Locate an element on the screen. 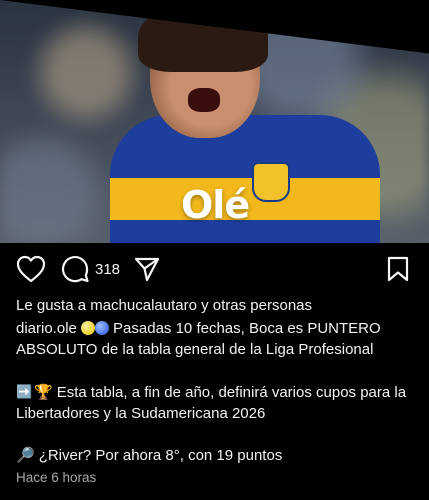 The width and height of the screenshot is (429, 500). ole-logo: Olé is located at coordinates (215, 205).